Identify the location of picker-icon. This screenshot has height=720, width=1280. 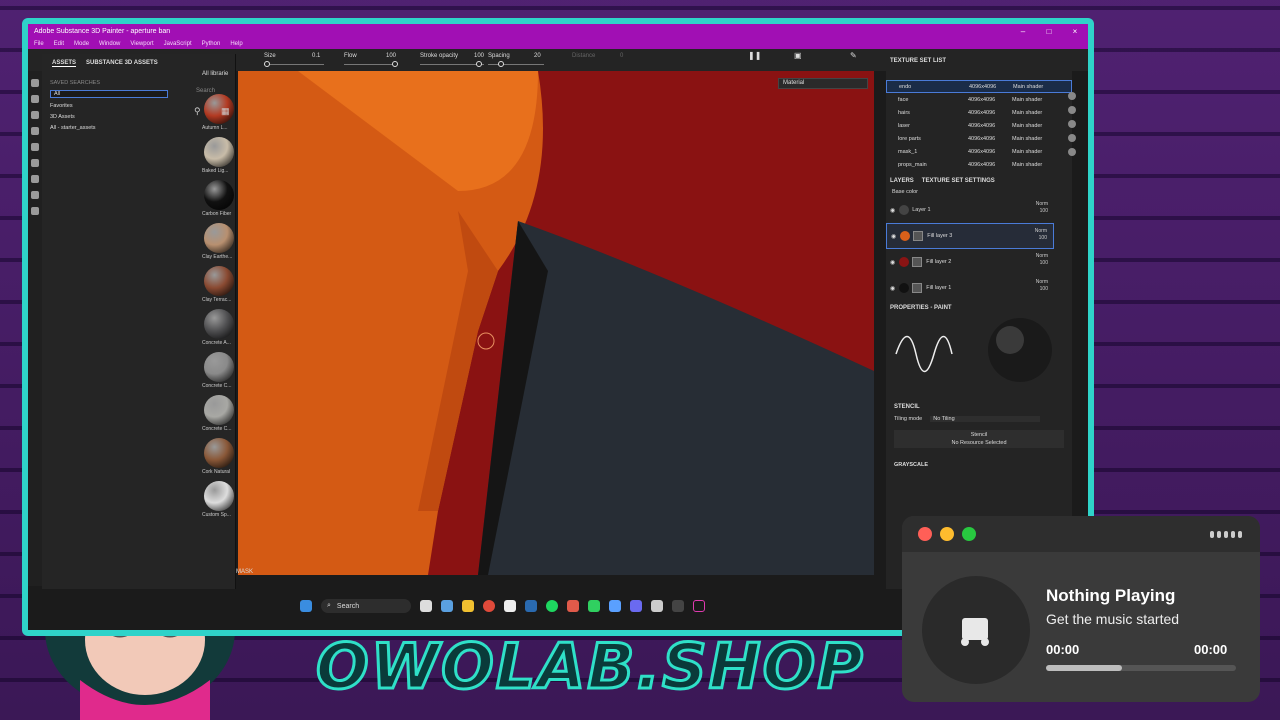
(35, 179).